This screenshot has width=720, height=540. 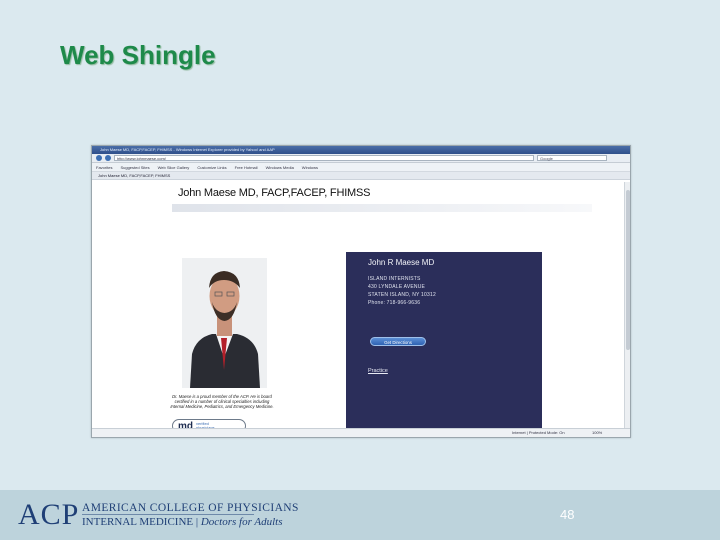 What do you see at coordinates (49, 514) in the screenshot?
I see `acp-logo: ACP` at bounding box center [49, 514].